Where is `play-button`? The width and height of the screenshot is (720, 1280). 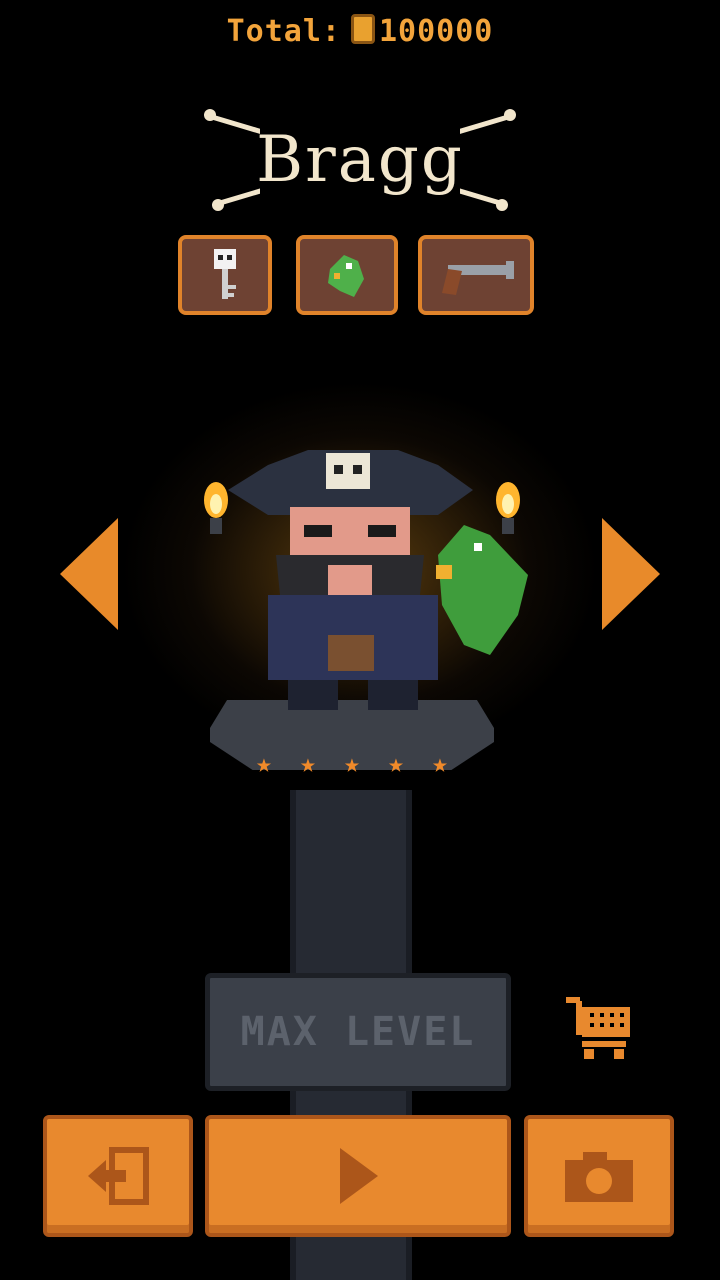 play-button is located at coordinates (358, 1176).